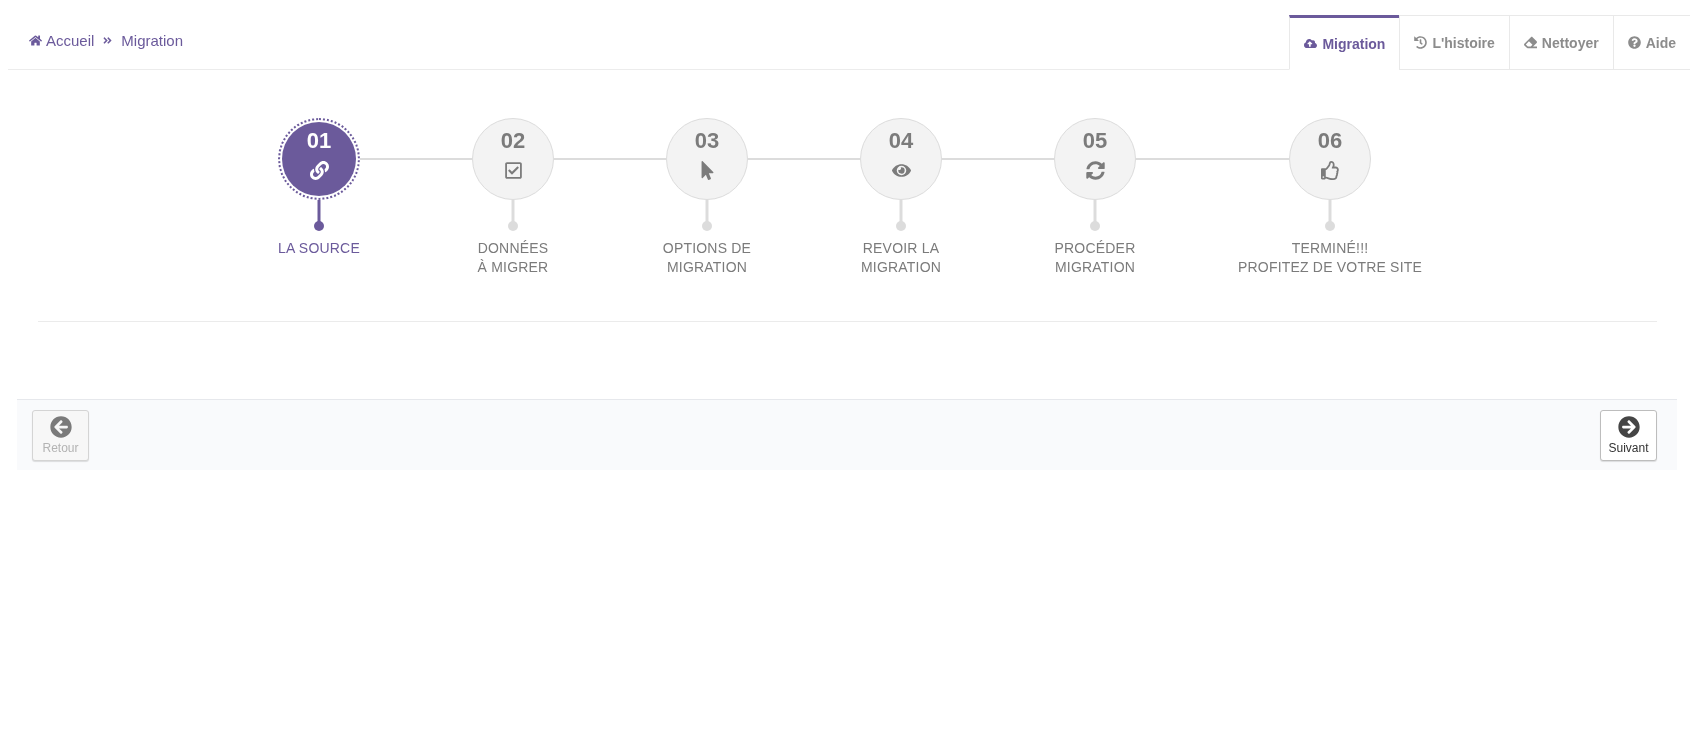 Image resolution: width=1690 pixels, height=743 pixels. Describe the element at coordinates (1628, 427) in the screenshot. I see `forward-arrow-icon` at that location.